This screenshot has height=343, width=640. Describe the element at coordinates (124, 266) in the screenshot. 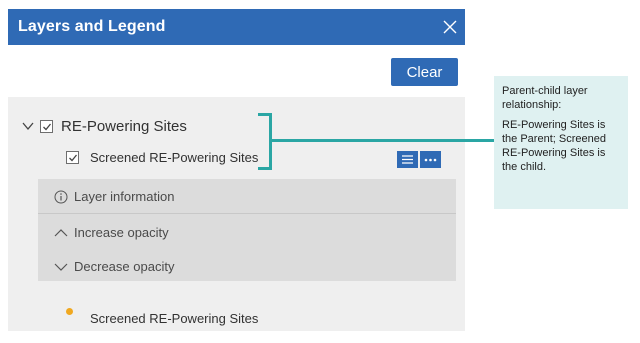

I see `menu-item-label: Decrease opacity` at that location.